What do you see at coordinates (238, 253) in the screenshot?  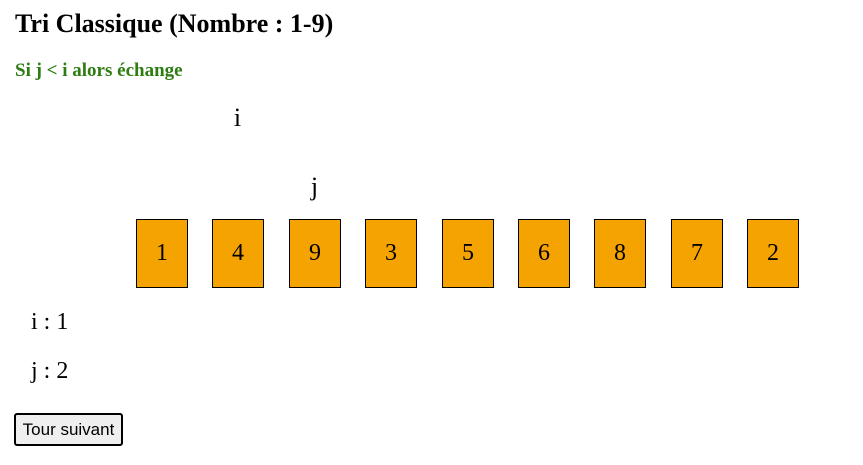 I see `number-card: 4` at bounding box center [238, 253].